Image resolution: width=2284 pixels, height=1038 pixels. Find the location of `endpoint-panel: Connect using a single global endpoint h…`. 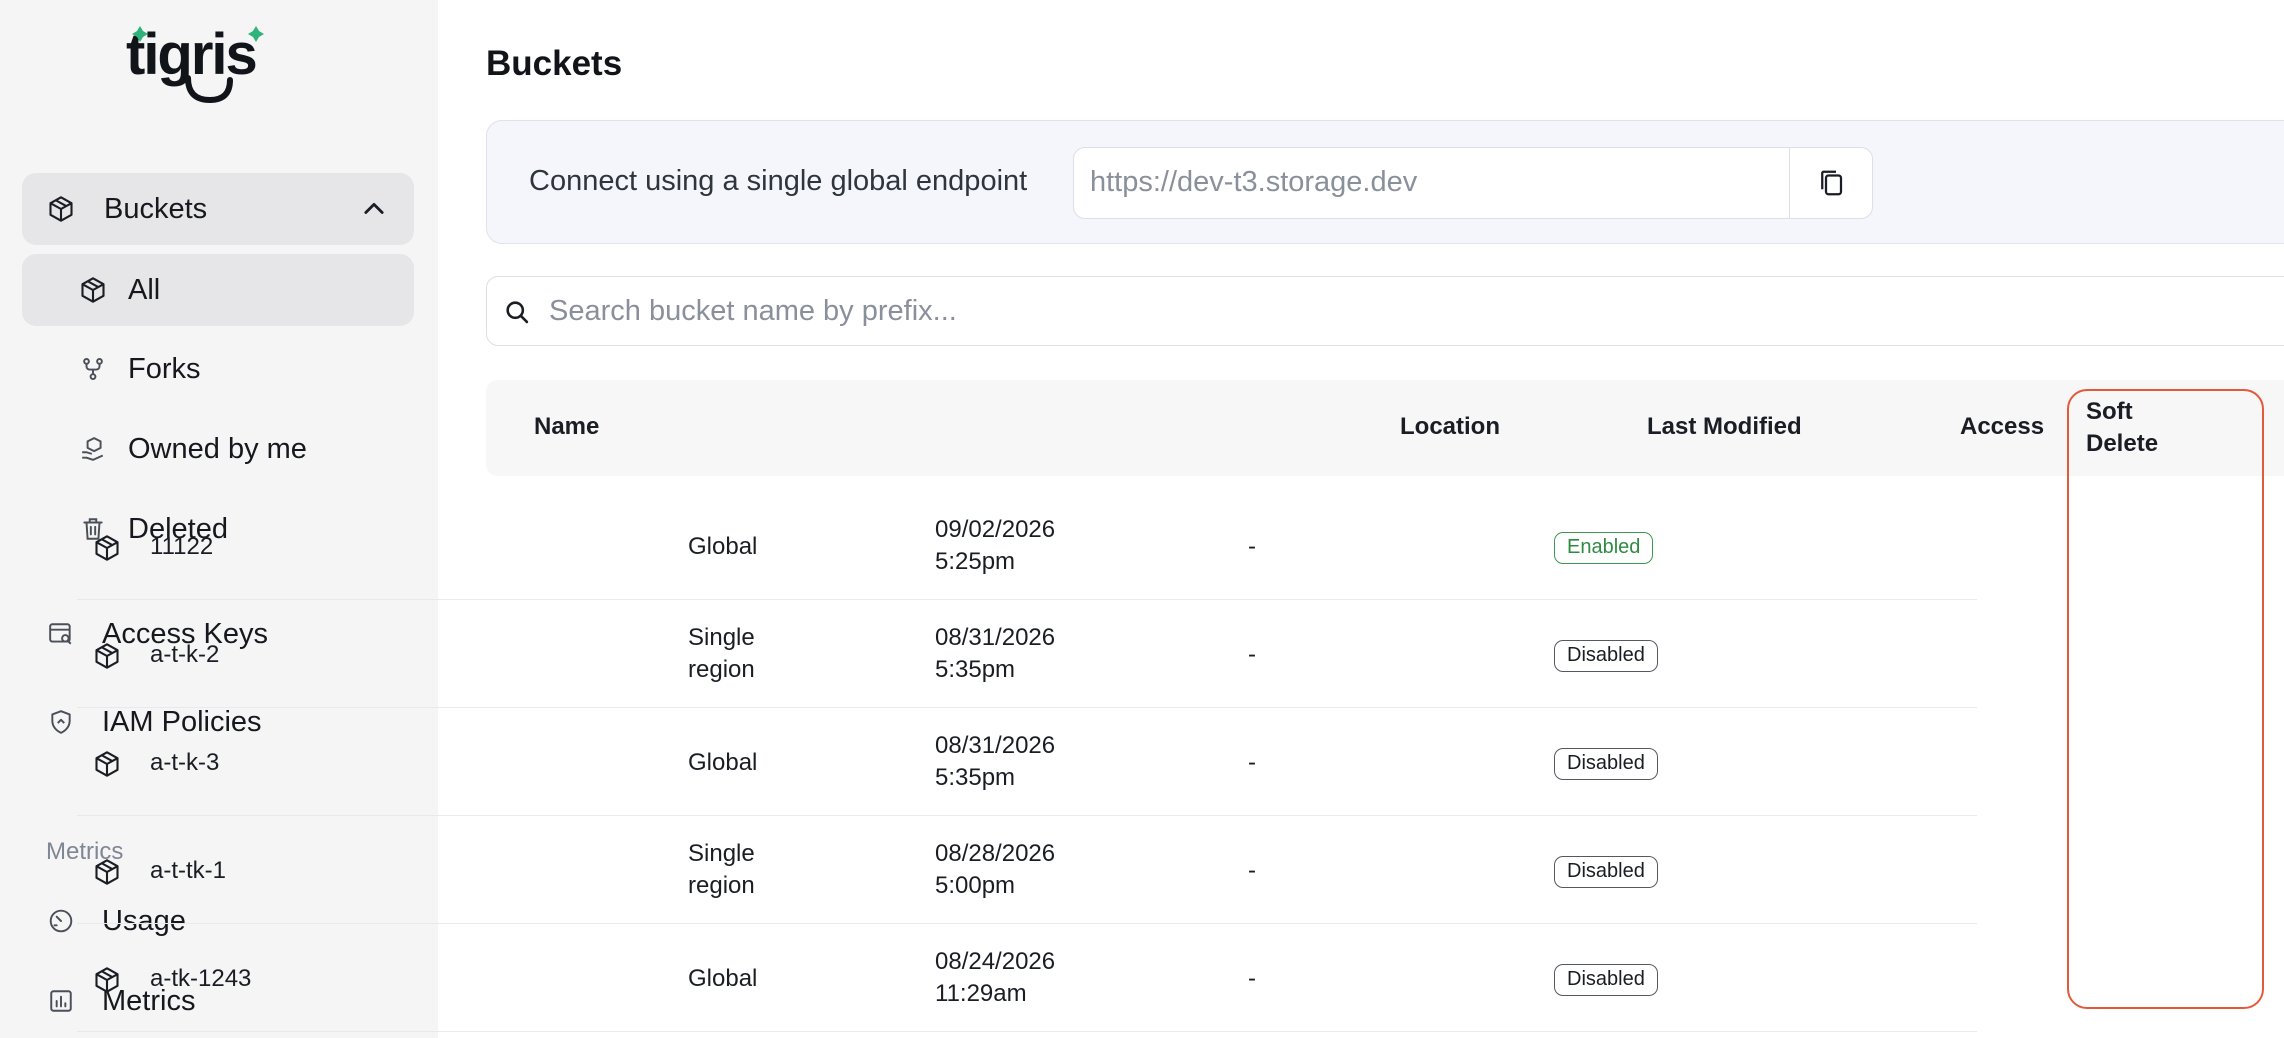

endpoint-panel: Connect using a single global endpoint h… is located at coordinates (1385, 182).